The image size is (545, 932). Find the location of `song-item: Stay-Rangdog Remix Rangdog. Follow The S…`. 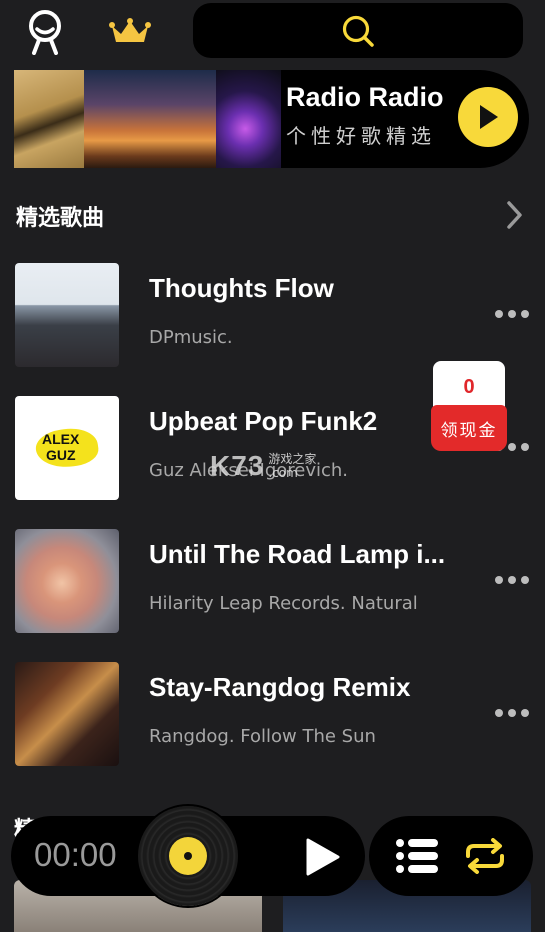

song-item: Stay-Rangdog Remix Rangdog. Follow The S… is located at coordinates (272, 714).